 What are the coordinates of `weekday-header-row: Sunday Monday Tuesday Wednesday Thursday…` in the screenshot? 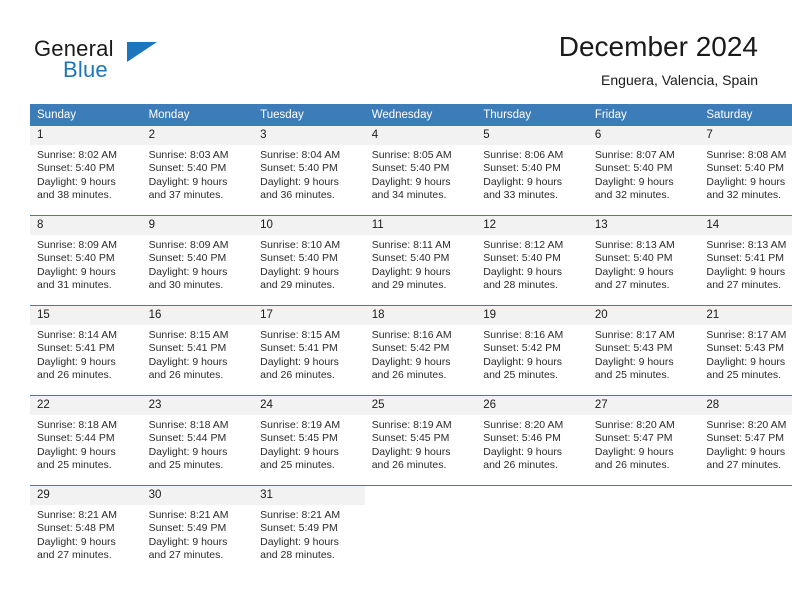 It's located at (411, 115).